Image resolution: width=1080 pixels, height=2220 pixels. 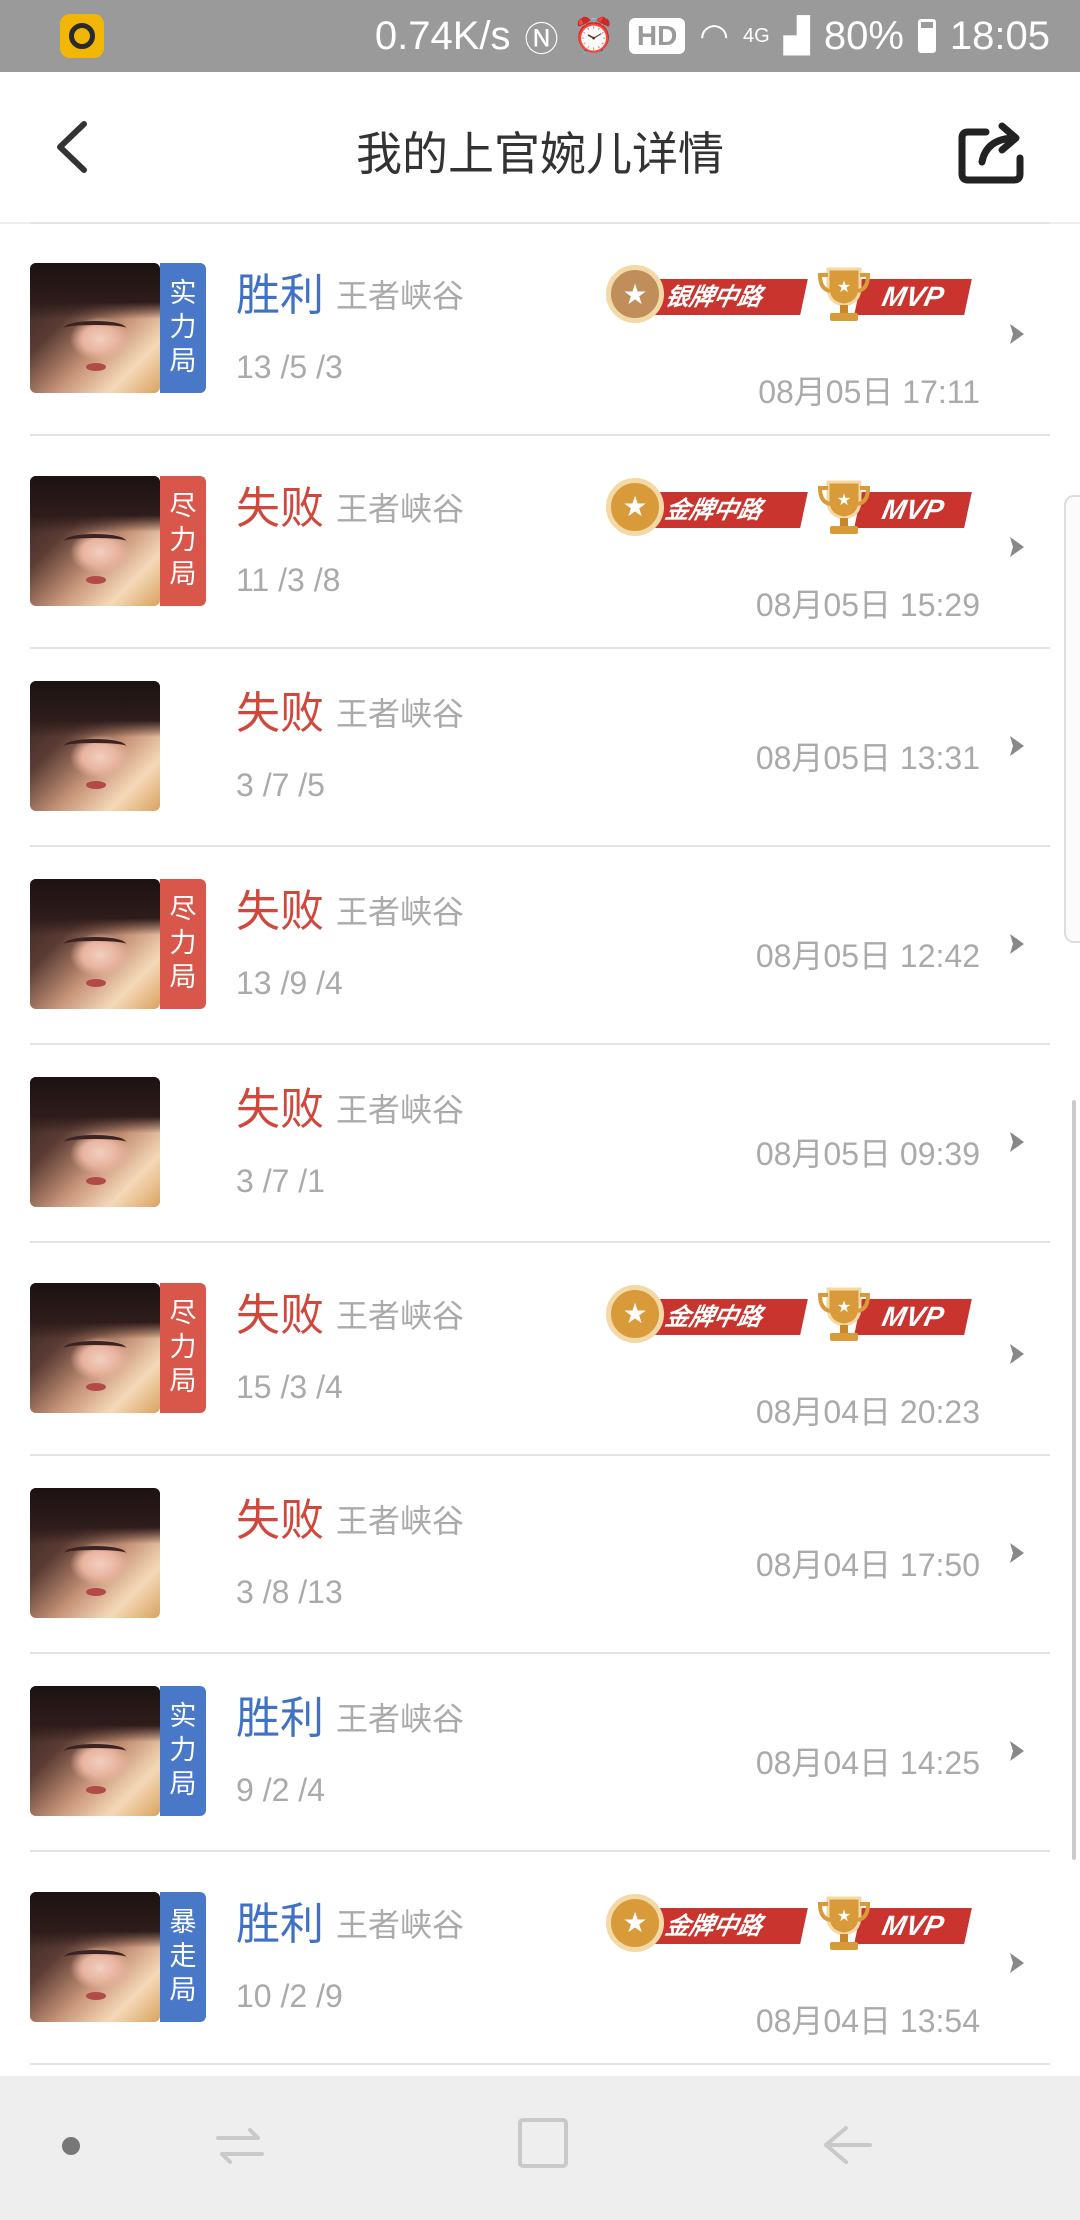 What do you see at coordinates (999, 35) in the screenshot?
I see `clock: 18:05` at bounding box center [999, 35].